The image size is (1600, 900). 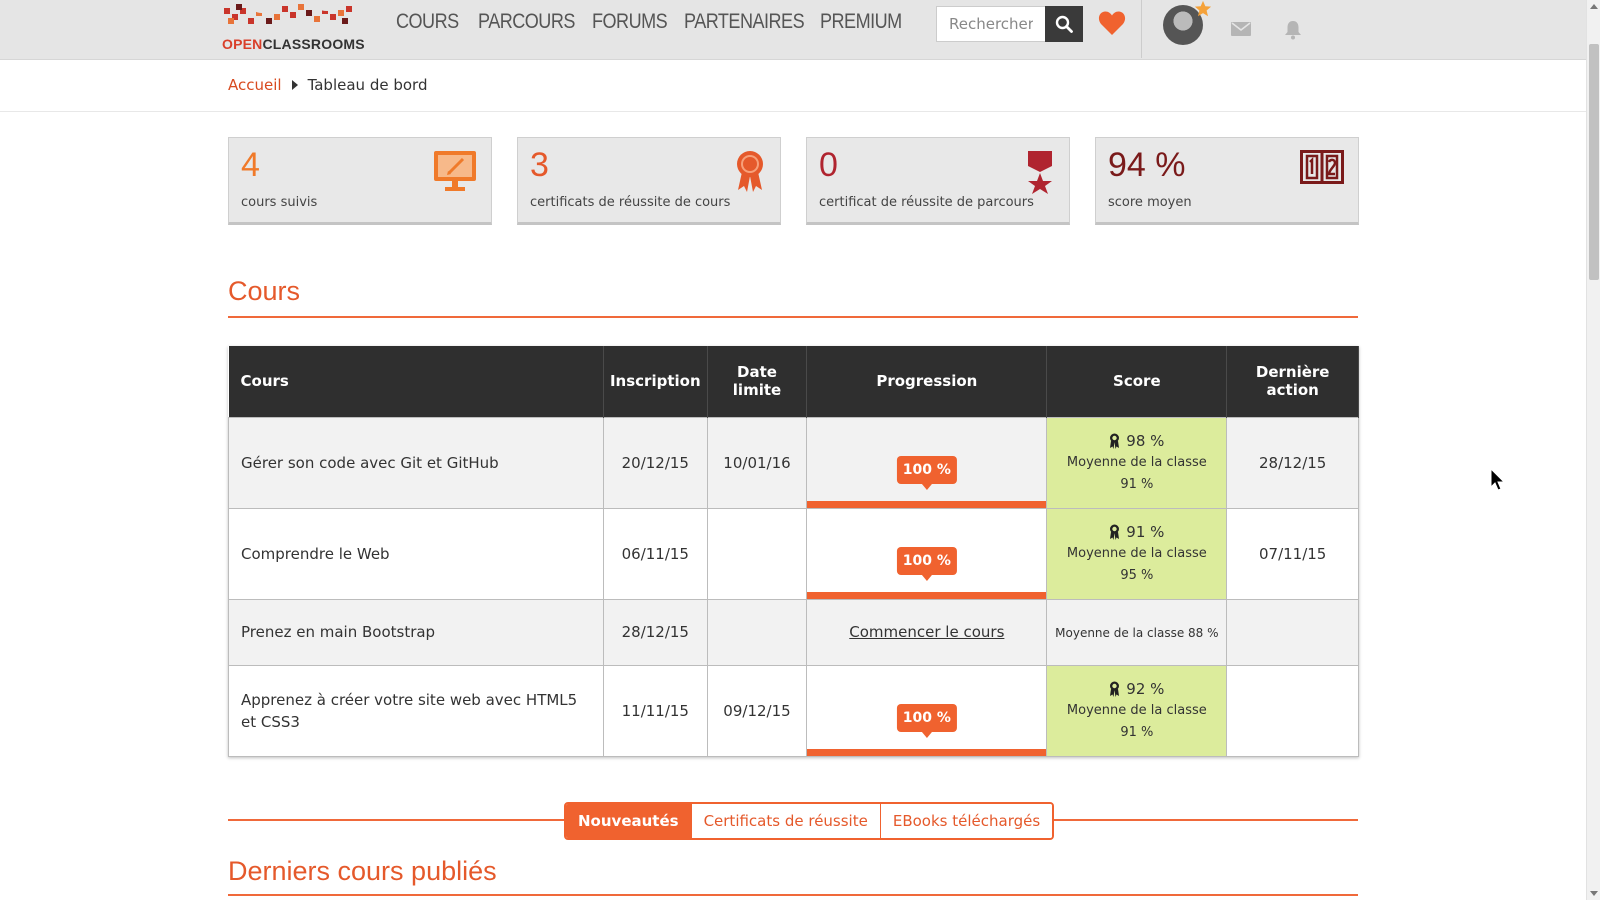 What do you see at coordinates (793, 87) in the screenshot?
I see `breadcrumb-bar: Accueil Tableau de bord` at bounding box center [793, 87].